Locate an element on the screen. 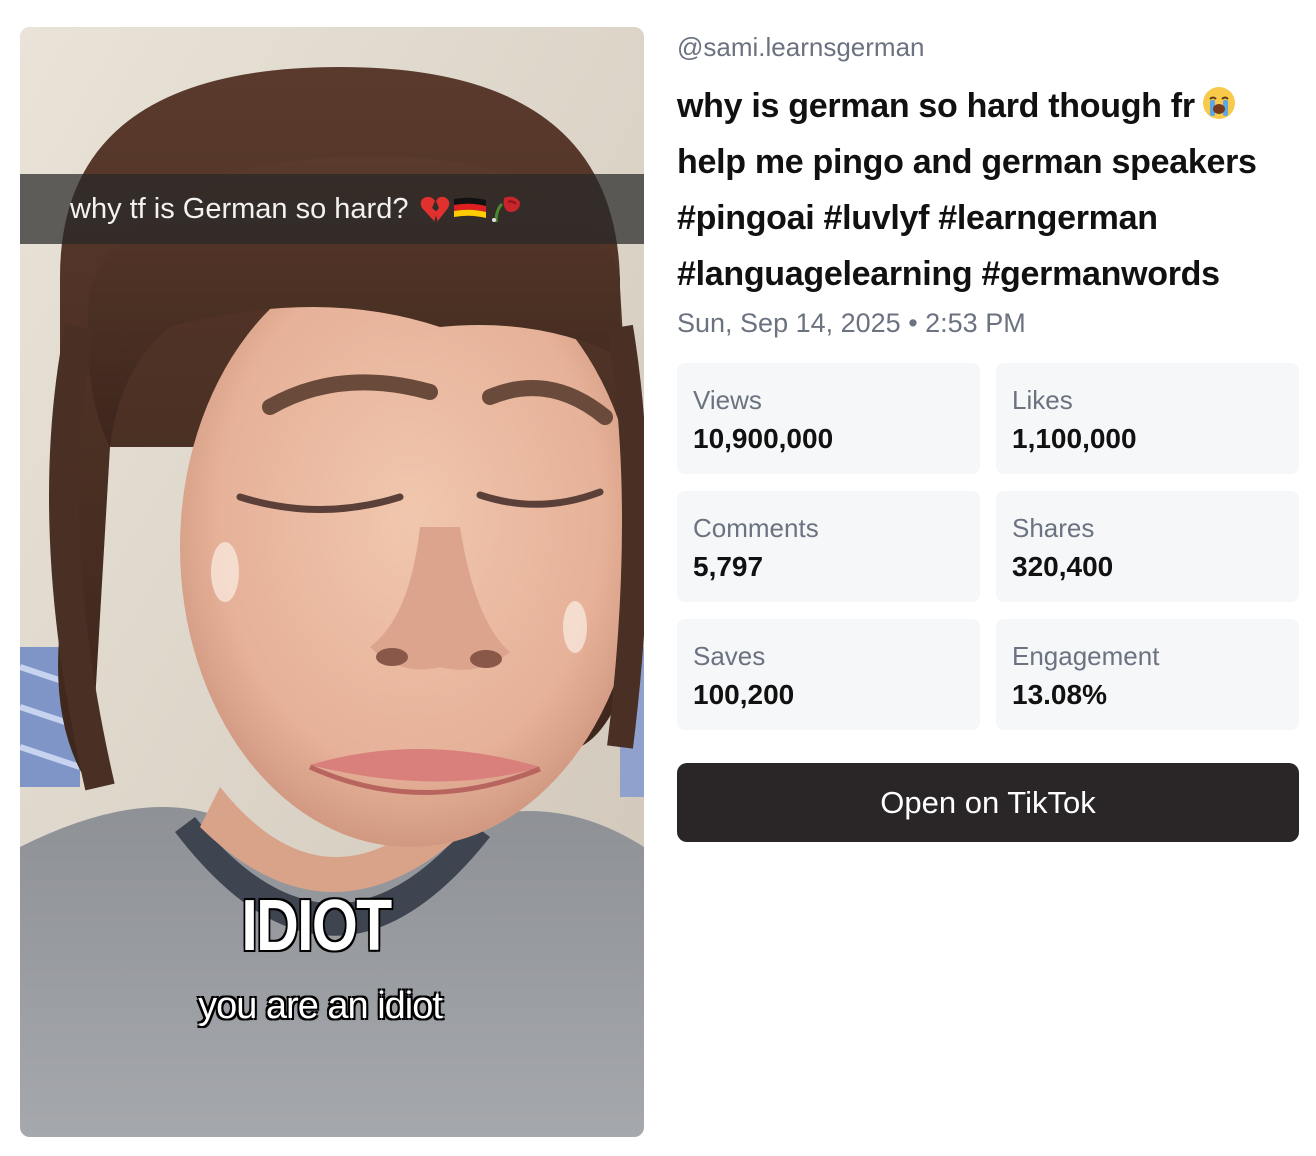  description-line: why is german so hard though fr is located at coordinates (988, 106).